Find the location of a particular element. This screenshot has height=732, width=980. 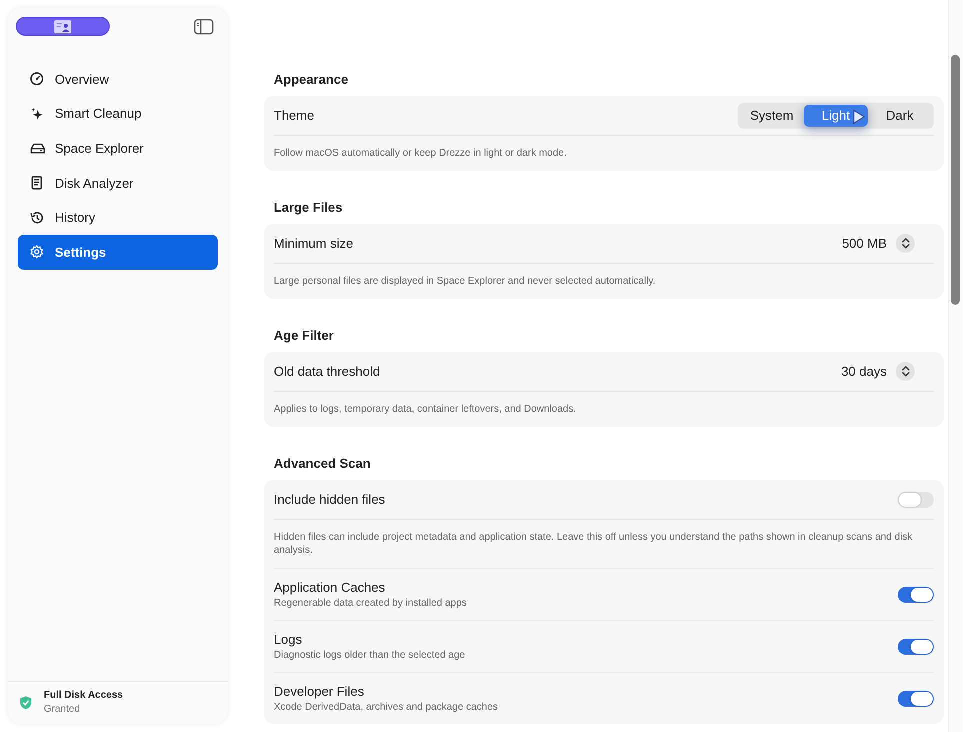

shield-check-icon is located at coordinates (26, 703).